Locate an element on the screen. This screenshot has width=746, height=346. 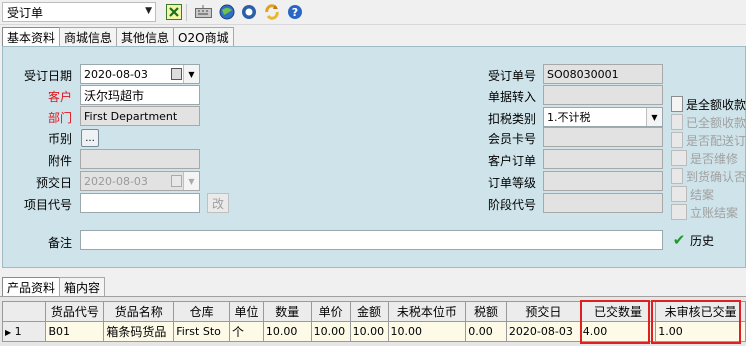
checkbox-history: ✔ 历史 is located at coordinates (692, 240).